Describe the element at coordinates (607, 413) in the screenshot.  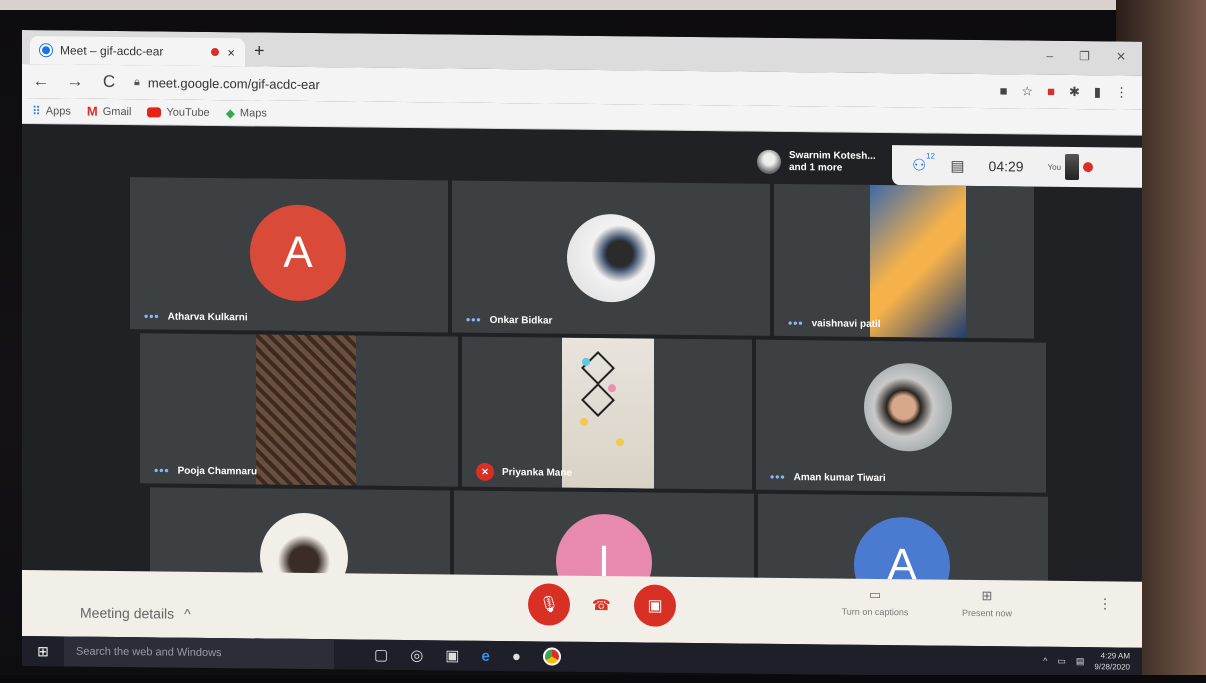
I see `participant-tile: ✕ Priyanka Mane` at that location.